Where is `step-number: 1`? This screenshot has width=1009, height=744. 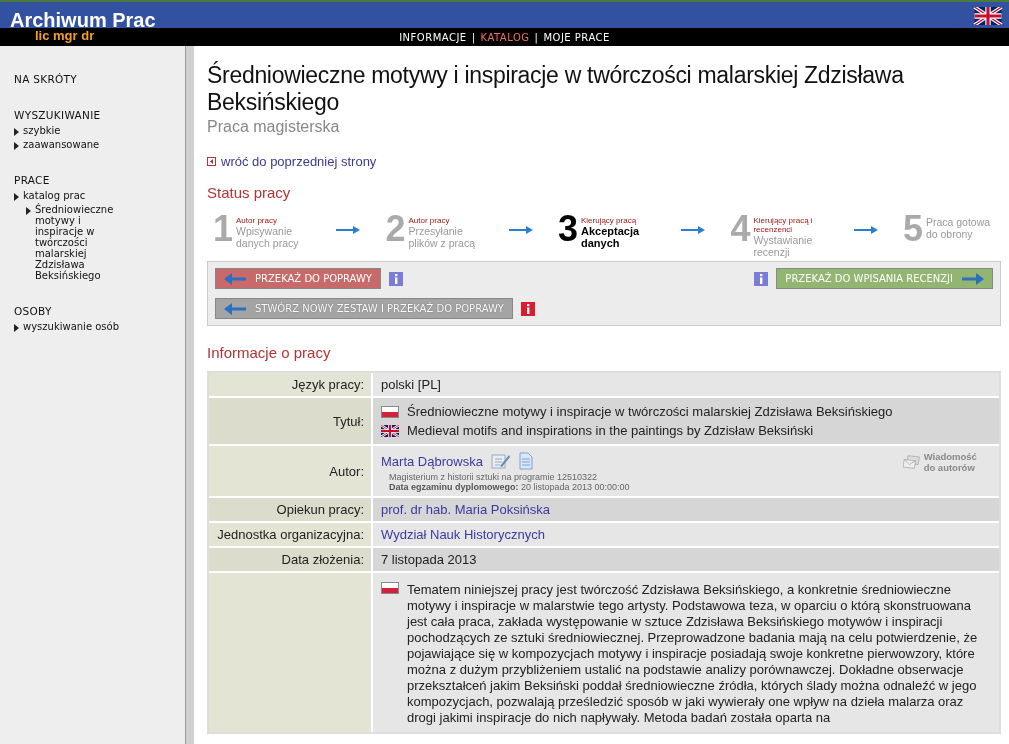
step-number: 1 is located at coordinates (223, 230).